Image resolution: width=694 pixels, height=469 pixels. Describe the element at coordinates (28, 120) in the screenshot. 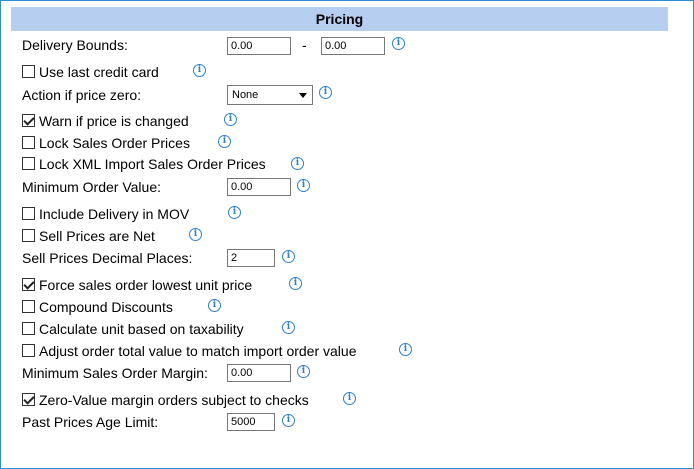

I see `warn-if-price-changed-checkbox` at that location.